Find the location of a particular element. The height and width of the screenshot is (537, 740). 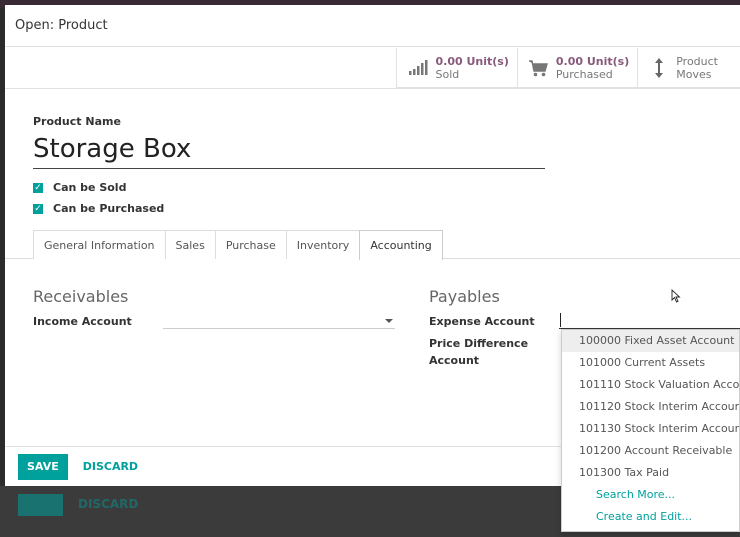

can-be-sold-row: ✓ Can be Sold is located at coordinates (79, 187).